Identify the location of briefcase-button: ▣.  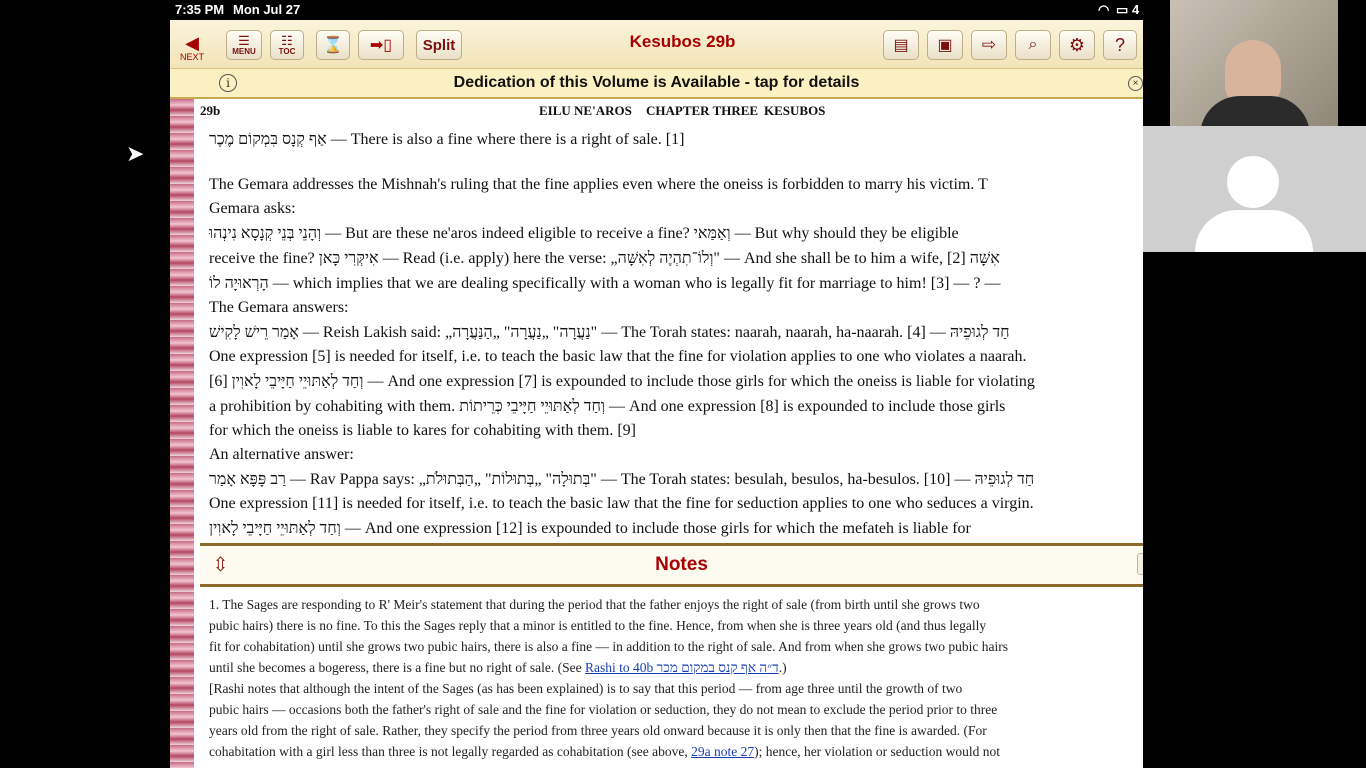
(945, 45).